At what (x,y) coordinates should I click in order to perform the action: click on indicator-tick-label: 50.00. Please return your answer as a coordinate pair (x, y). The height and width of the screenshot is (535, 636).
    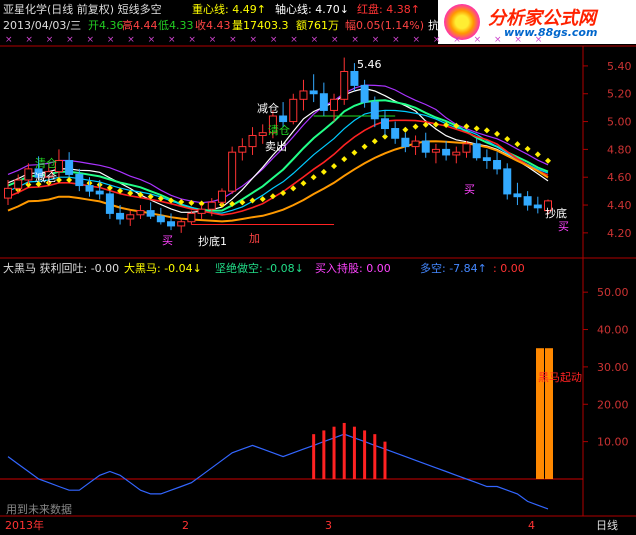
    Looking at the image, I should click on (613, 292).